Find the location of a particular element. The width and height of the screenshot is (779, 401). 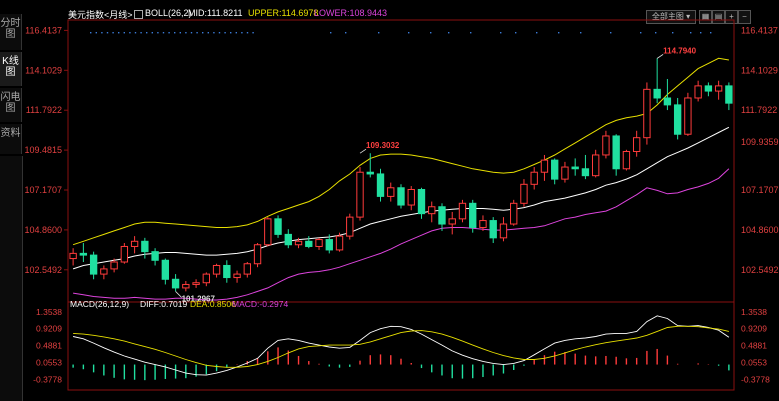

macd-y-tick-right: 0.0553 is located at coordinates (754, 362).